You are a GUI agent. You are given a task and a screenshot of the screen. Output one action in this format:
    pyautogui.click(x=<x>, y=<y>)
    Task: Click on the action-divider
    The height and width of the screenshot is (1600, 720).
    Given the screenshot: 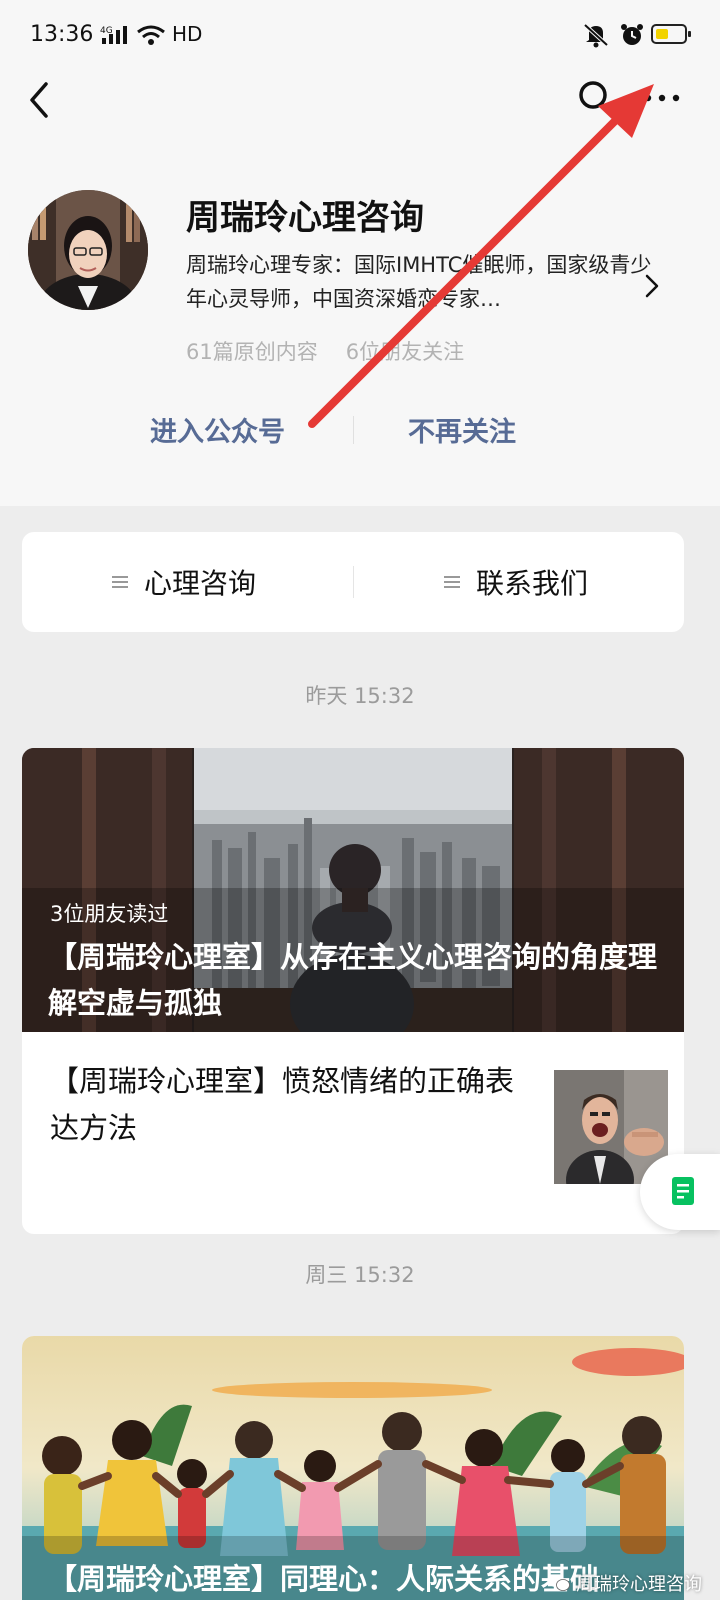 What is the action you would take?
    pyautogui.click(x=353, y=430)
    